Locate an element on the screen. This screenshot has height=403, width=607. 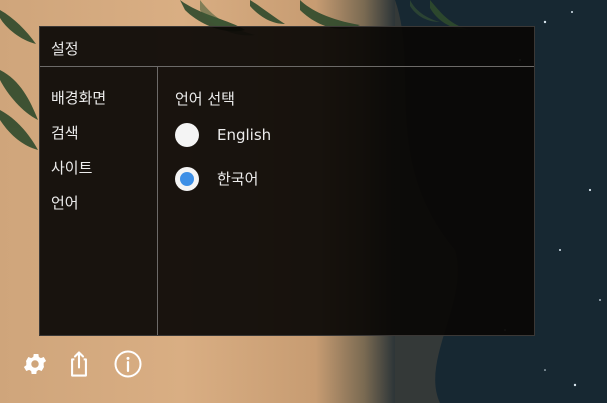
language-option-english: English is located at coordinates (354, 137).